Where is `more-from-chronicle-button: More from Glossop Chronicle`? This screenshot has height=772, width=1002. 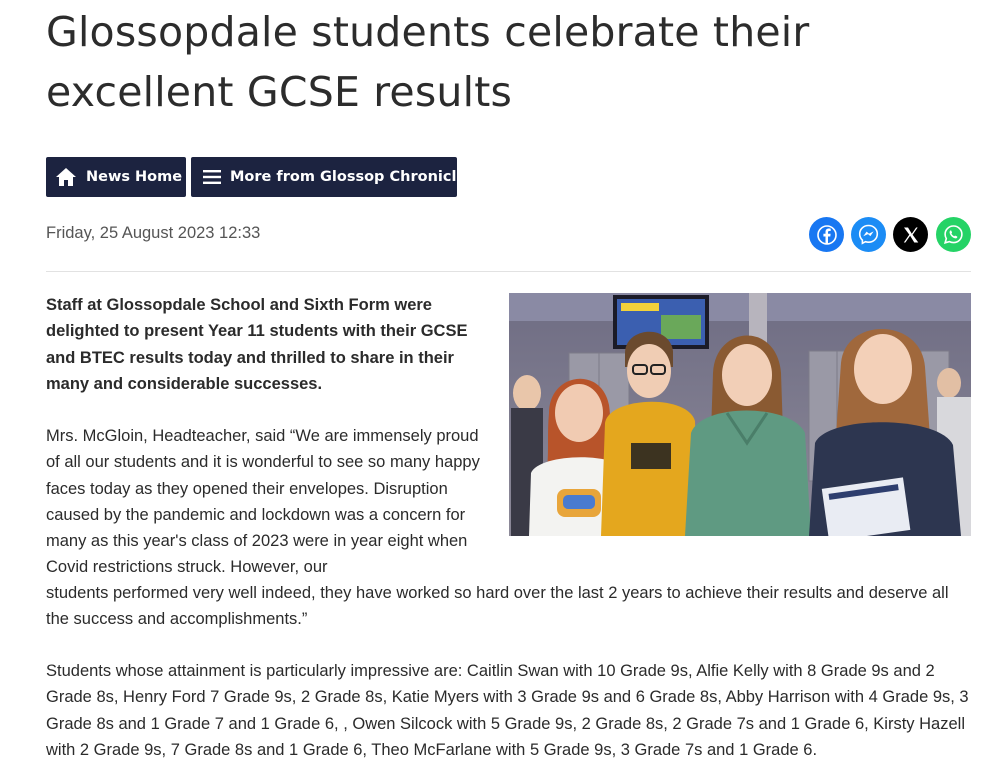
more-from-chronicle-button: More from Glossop Chronicle is located at coordinates (328, 177).